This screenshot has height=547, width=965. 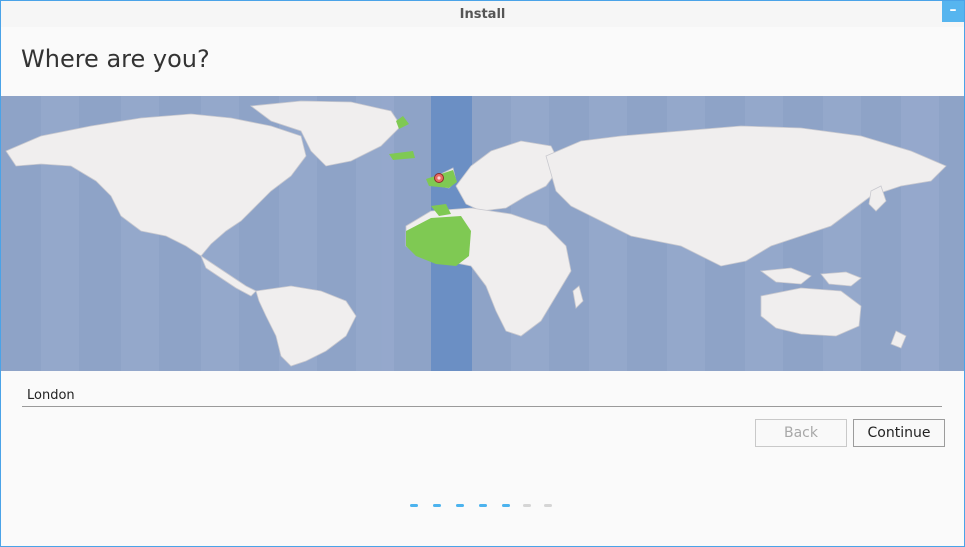 What do you see at coordinates (115, 59) in the screenshot?
I see `page-title: Where are you?` at bounding box center [115, 59].